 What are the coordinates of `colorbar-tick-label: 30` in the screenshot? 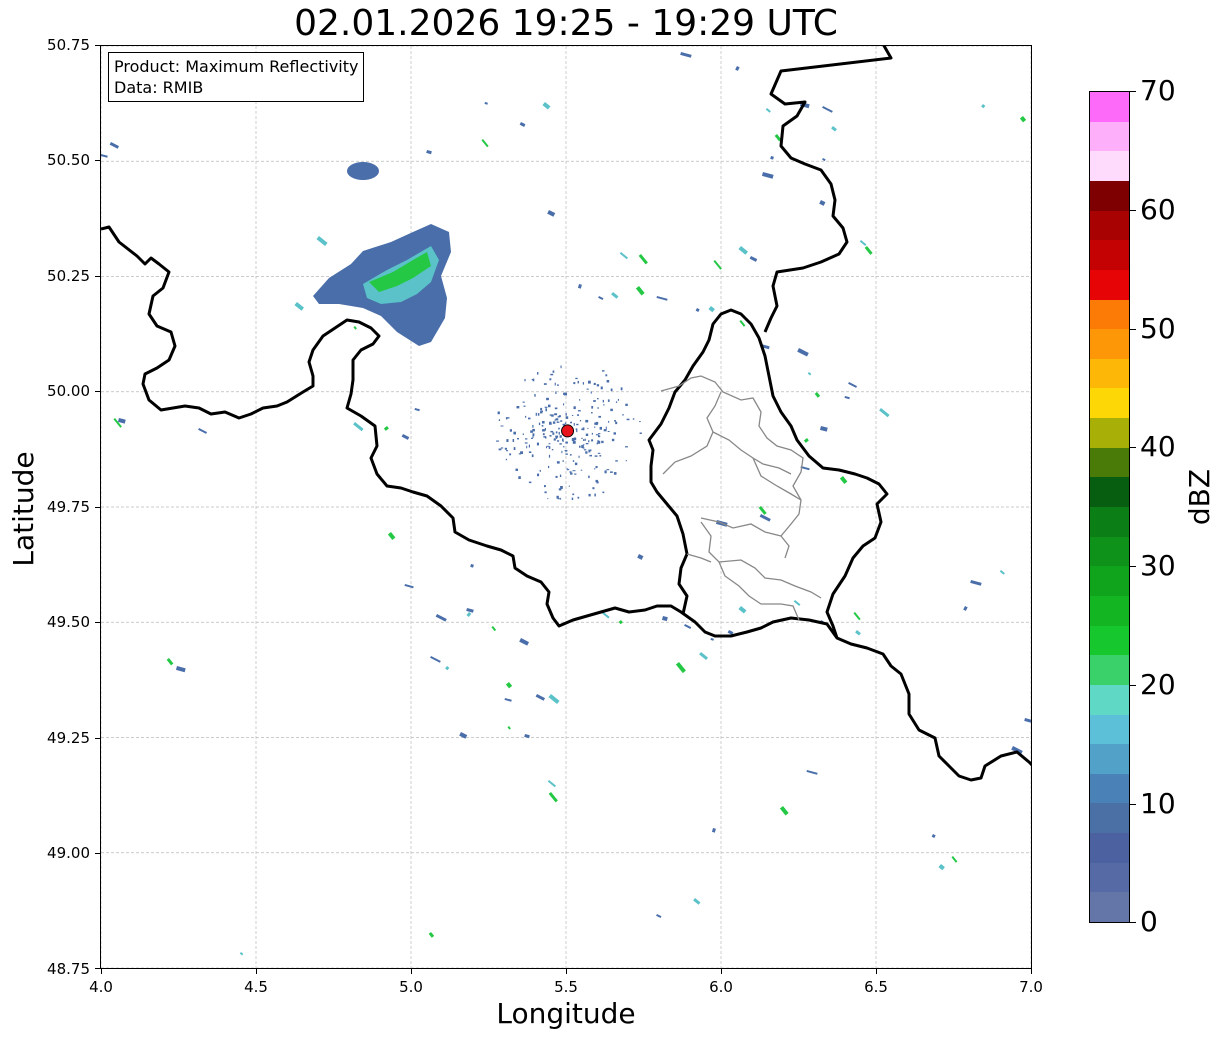 It's located at (1158, 565).